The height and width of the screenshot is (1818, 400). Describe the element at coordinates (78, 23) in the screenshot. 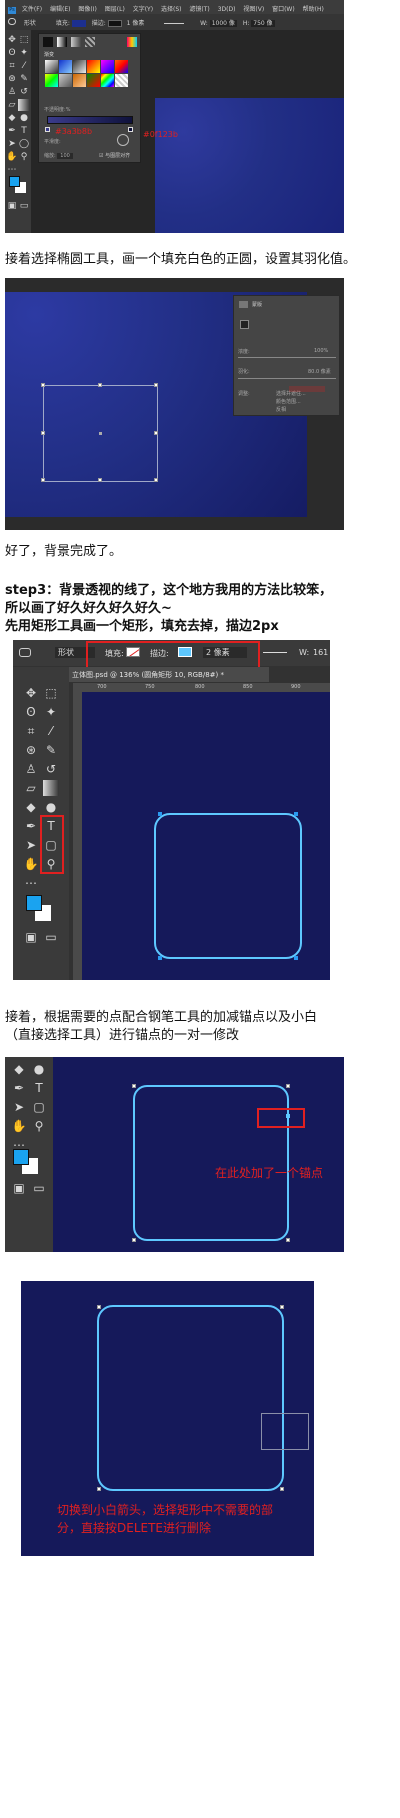

I see `fill-swatch` at that location.